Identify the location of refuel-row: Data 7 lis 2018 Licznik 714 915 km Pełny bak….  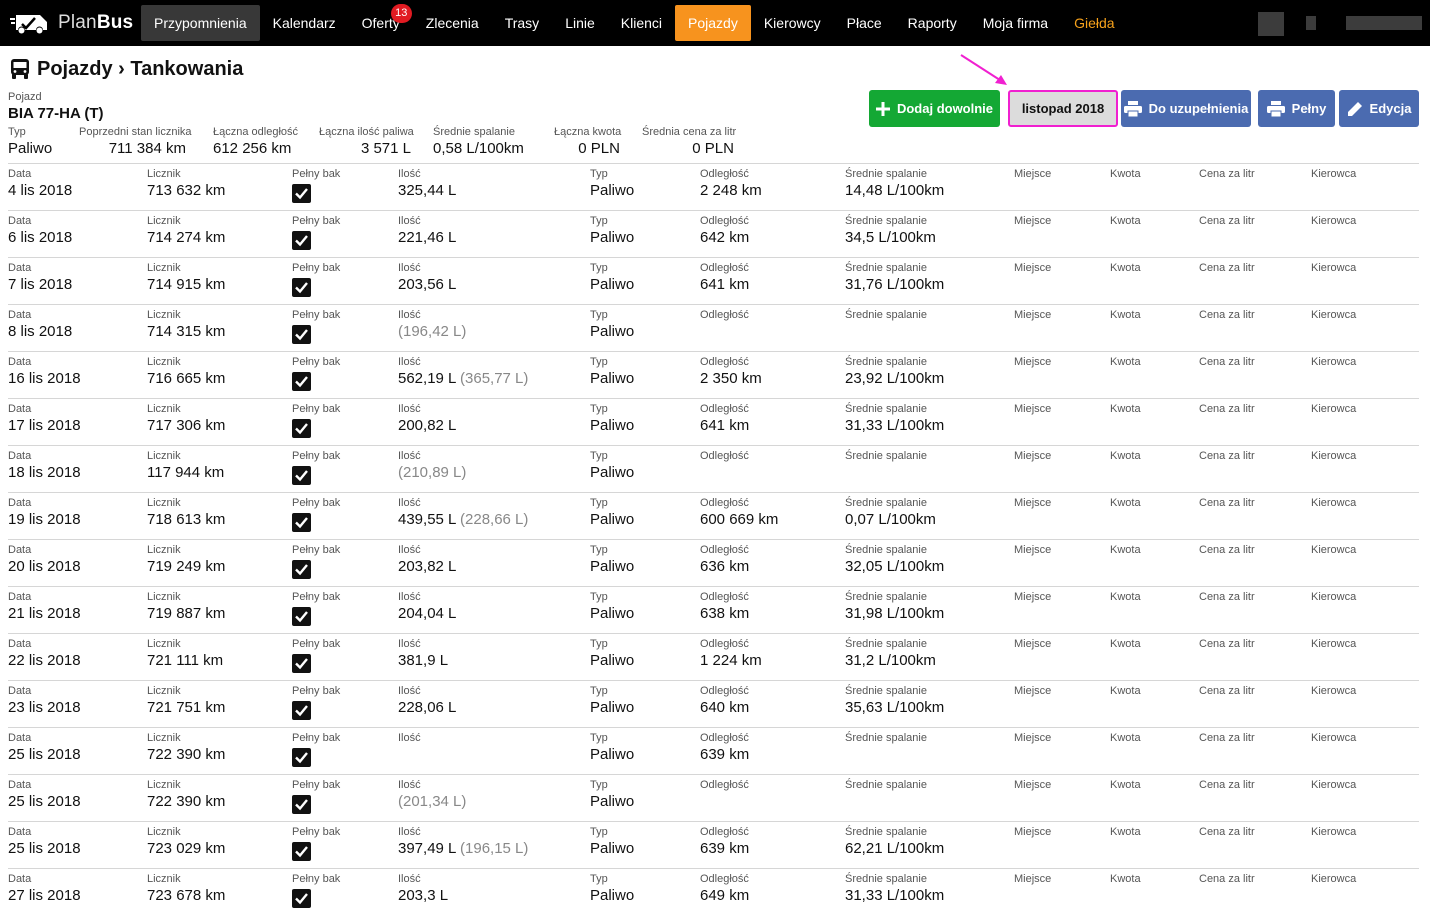
(713, 280).